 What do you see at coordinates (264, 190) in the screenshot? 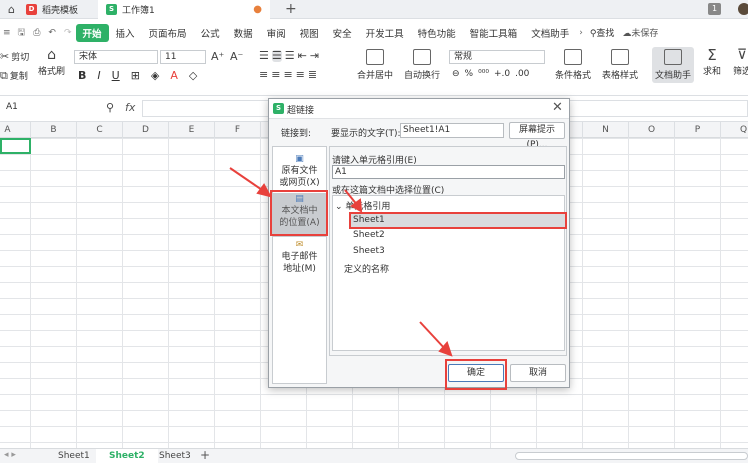
I see `arrowhead-nav` at bounding box center [264, 190].